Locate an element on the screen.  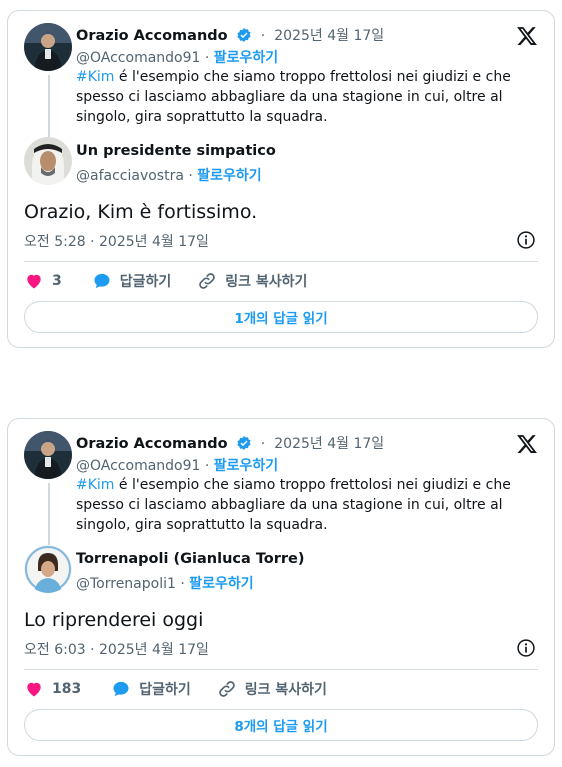
tweet-timestamp: 오전 6:03 · 2025년 4월 17일 is located at coordinates (116, 649).